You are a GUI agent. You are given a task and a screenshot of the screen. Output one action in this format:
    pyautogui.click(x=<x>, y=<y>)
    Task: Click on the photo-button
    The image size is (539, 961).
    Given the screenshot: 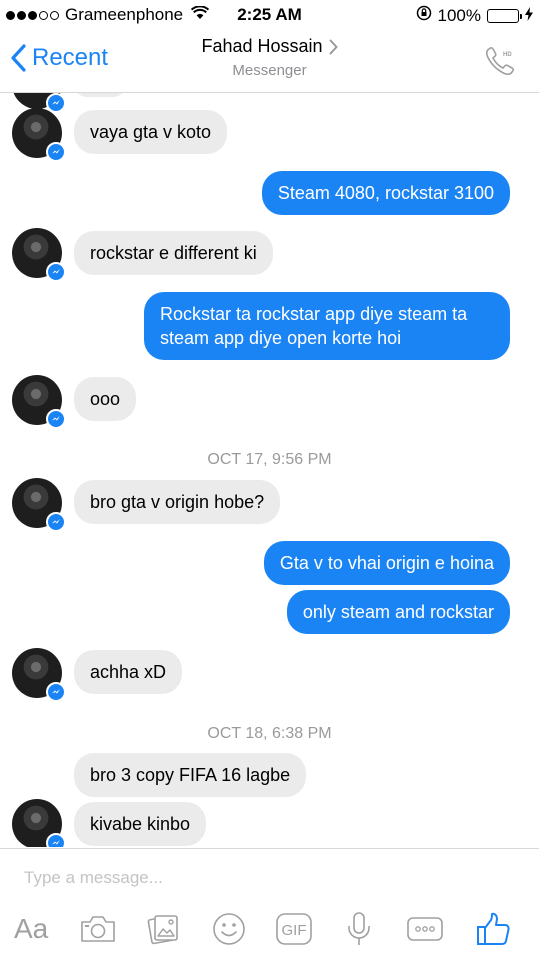 What is the action you would take?
    pyautogui.click(x=164, y=929)
    